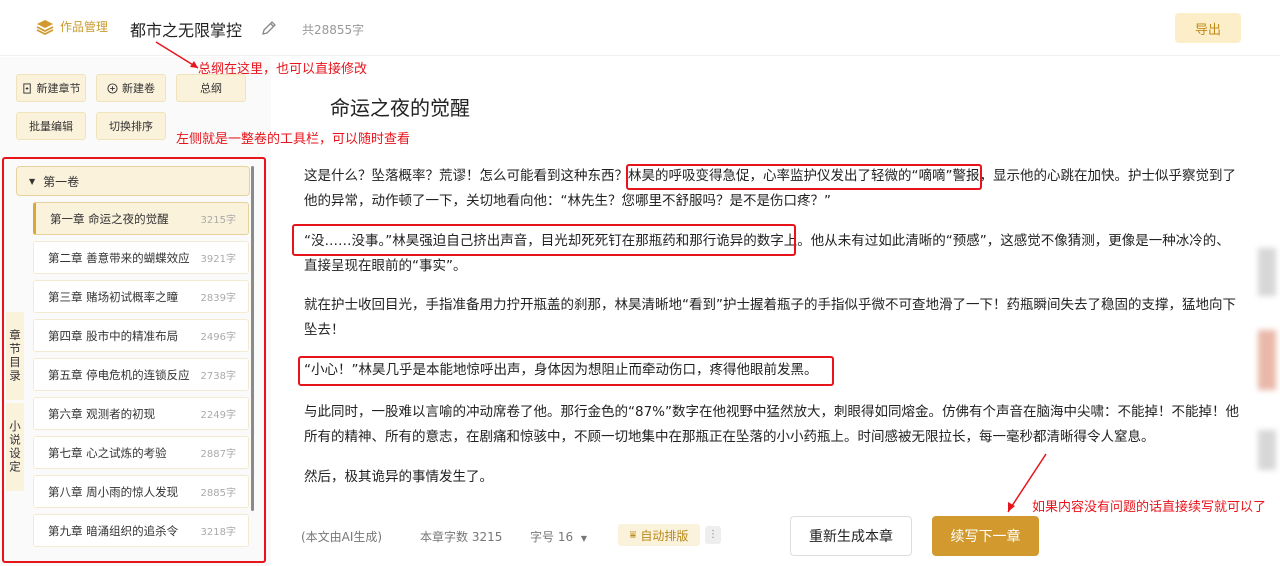  Describe the element at coordinates (400, 106) in the screenshot. I see `chapter-heading: 命运之夜的觉醒` at that location.